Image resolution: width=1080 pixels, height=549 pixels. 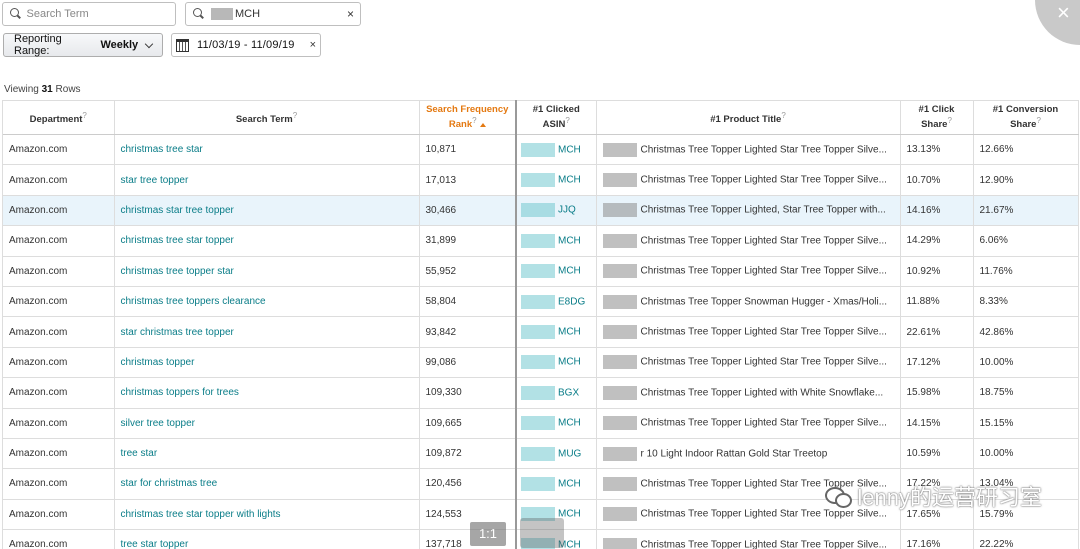 What do you see at coordinates (1026, 117) in the screenshot?
I see `header-conversion-share: #1 Conversion Share?` at bounding box center [1026, 117].